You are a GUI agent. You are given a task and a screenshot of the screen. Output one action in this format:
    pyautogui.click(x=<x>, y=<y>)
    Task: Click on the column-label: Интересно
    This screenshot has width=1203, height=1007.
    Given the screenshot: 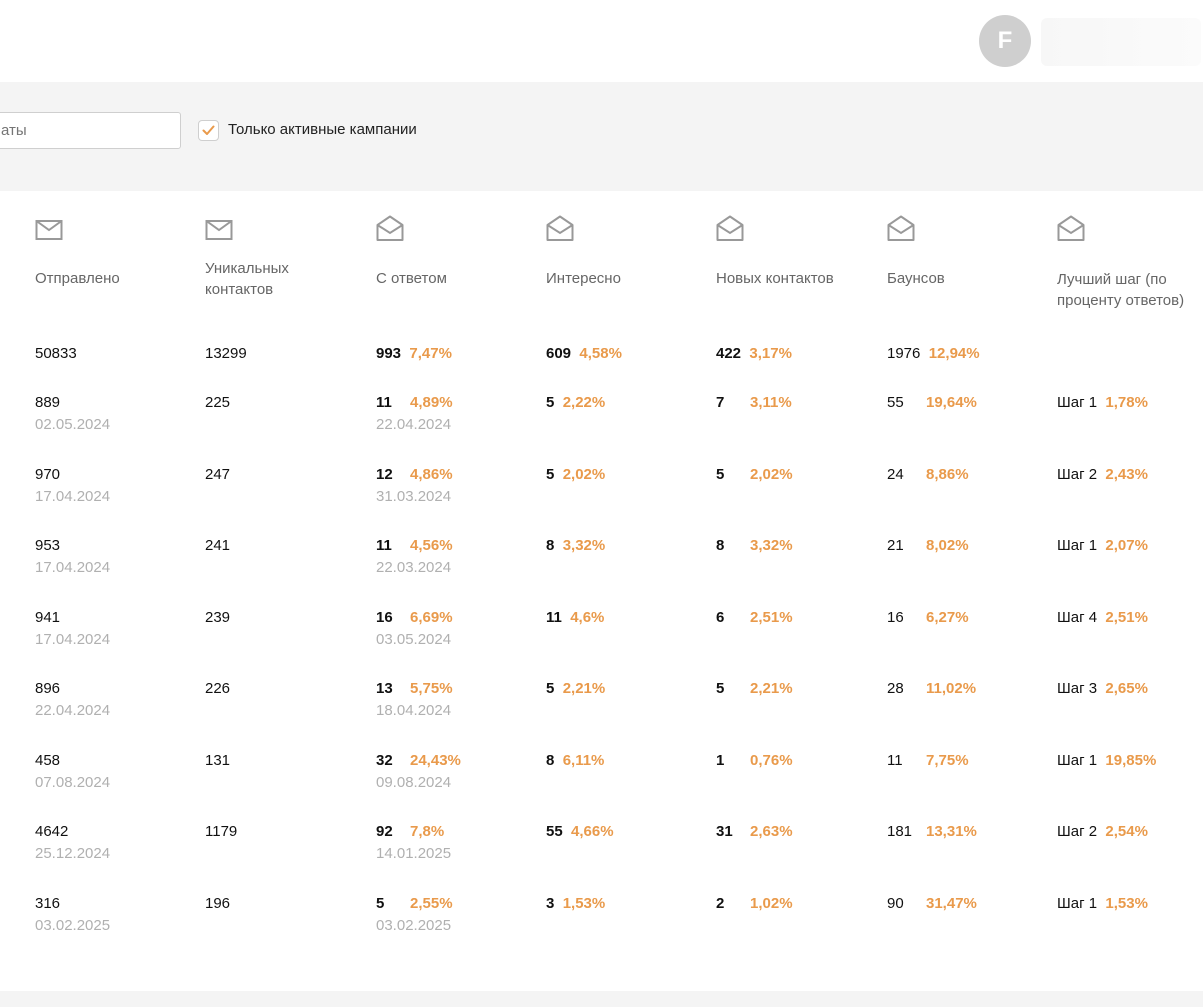 What is the action you would take?
    pyautogui.click(x=583, y=278)
    